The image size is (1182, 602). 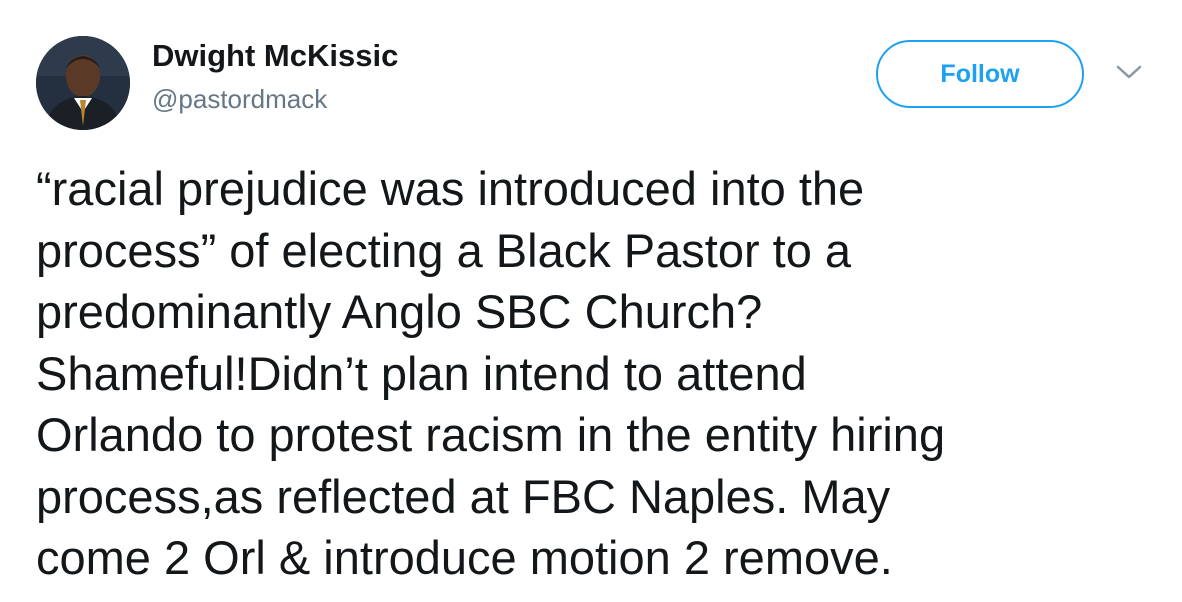 What do you see at coordinates (239, 99) in the screenshot?
I see `user-handle: @pastordmack` at bounding box center [239, 99].